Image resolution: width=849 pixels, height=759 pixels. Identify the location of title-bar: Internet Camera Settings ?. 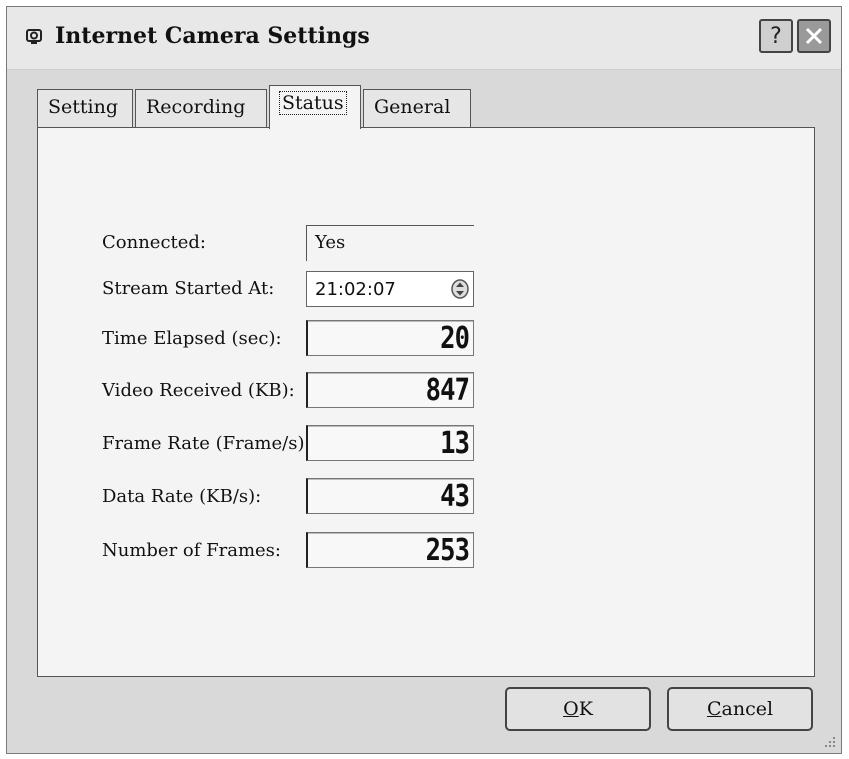
(424, 38).